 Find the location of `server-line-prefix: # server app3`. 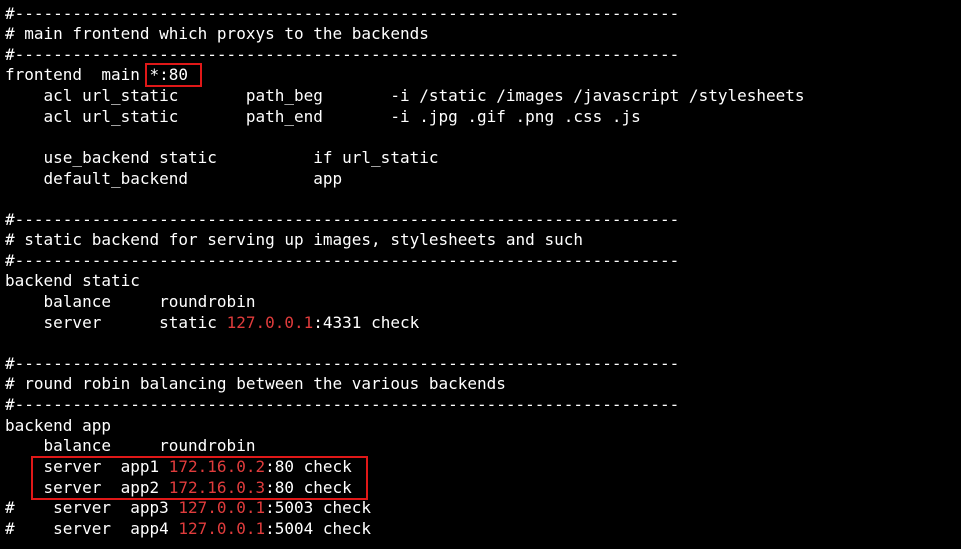

server-line-prefix: # server app3 is located at coordinates (92, 507).